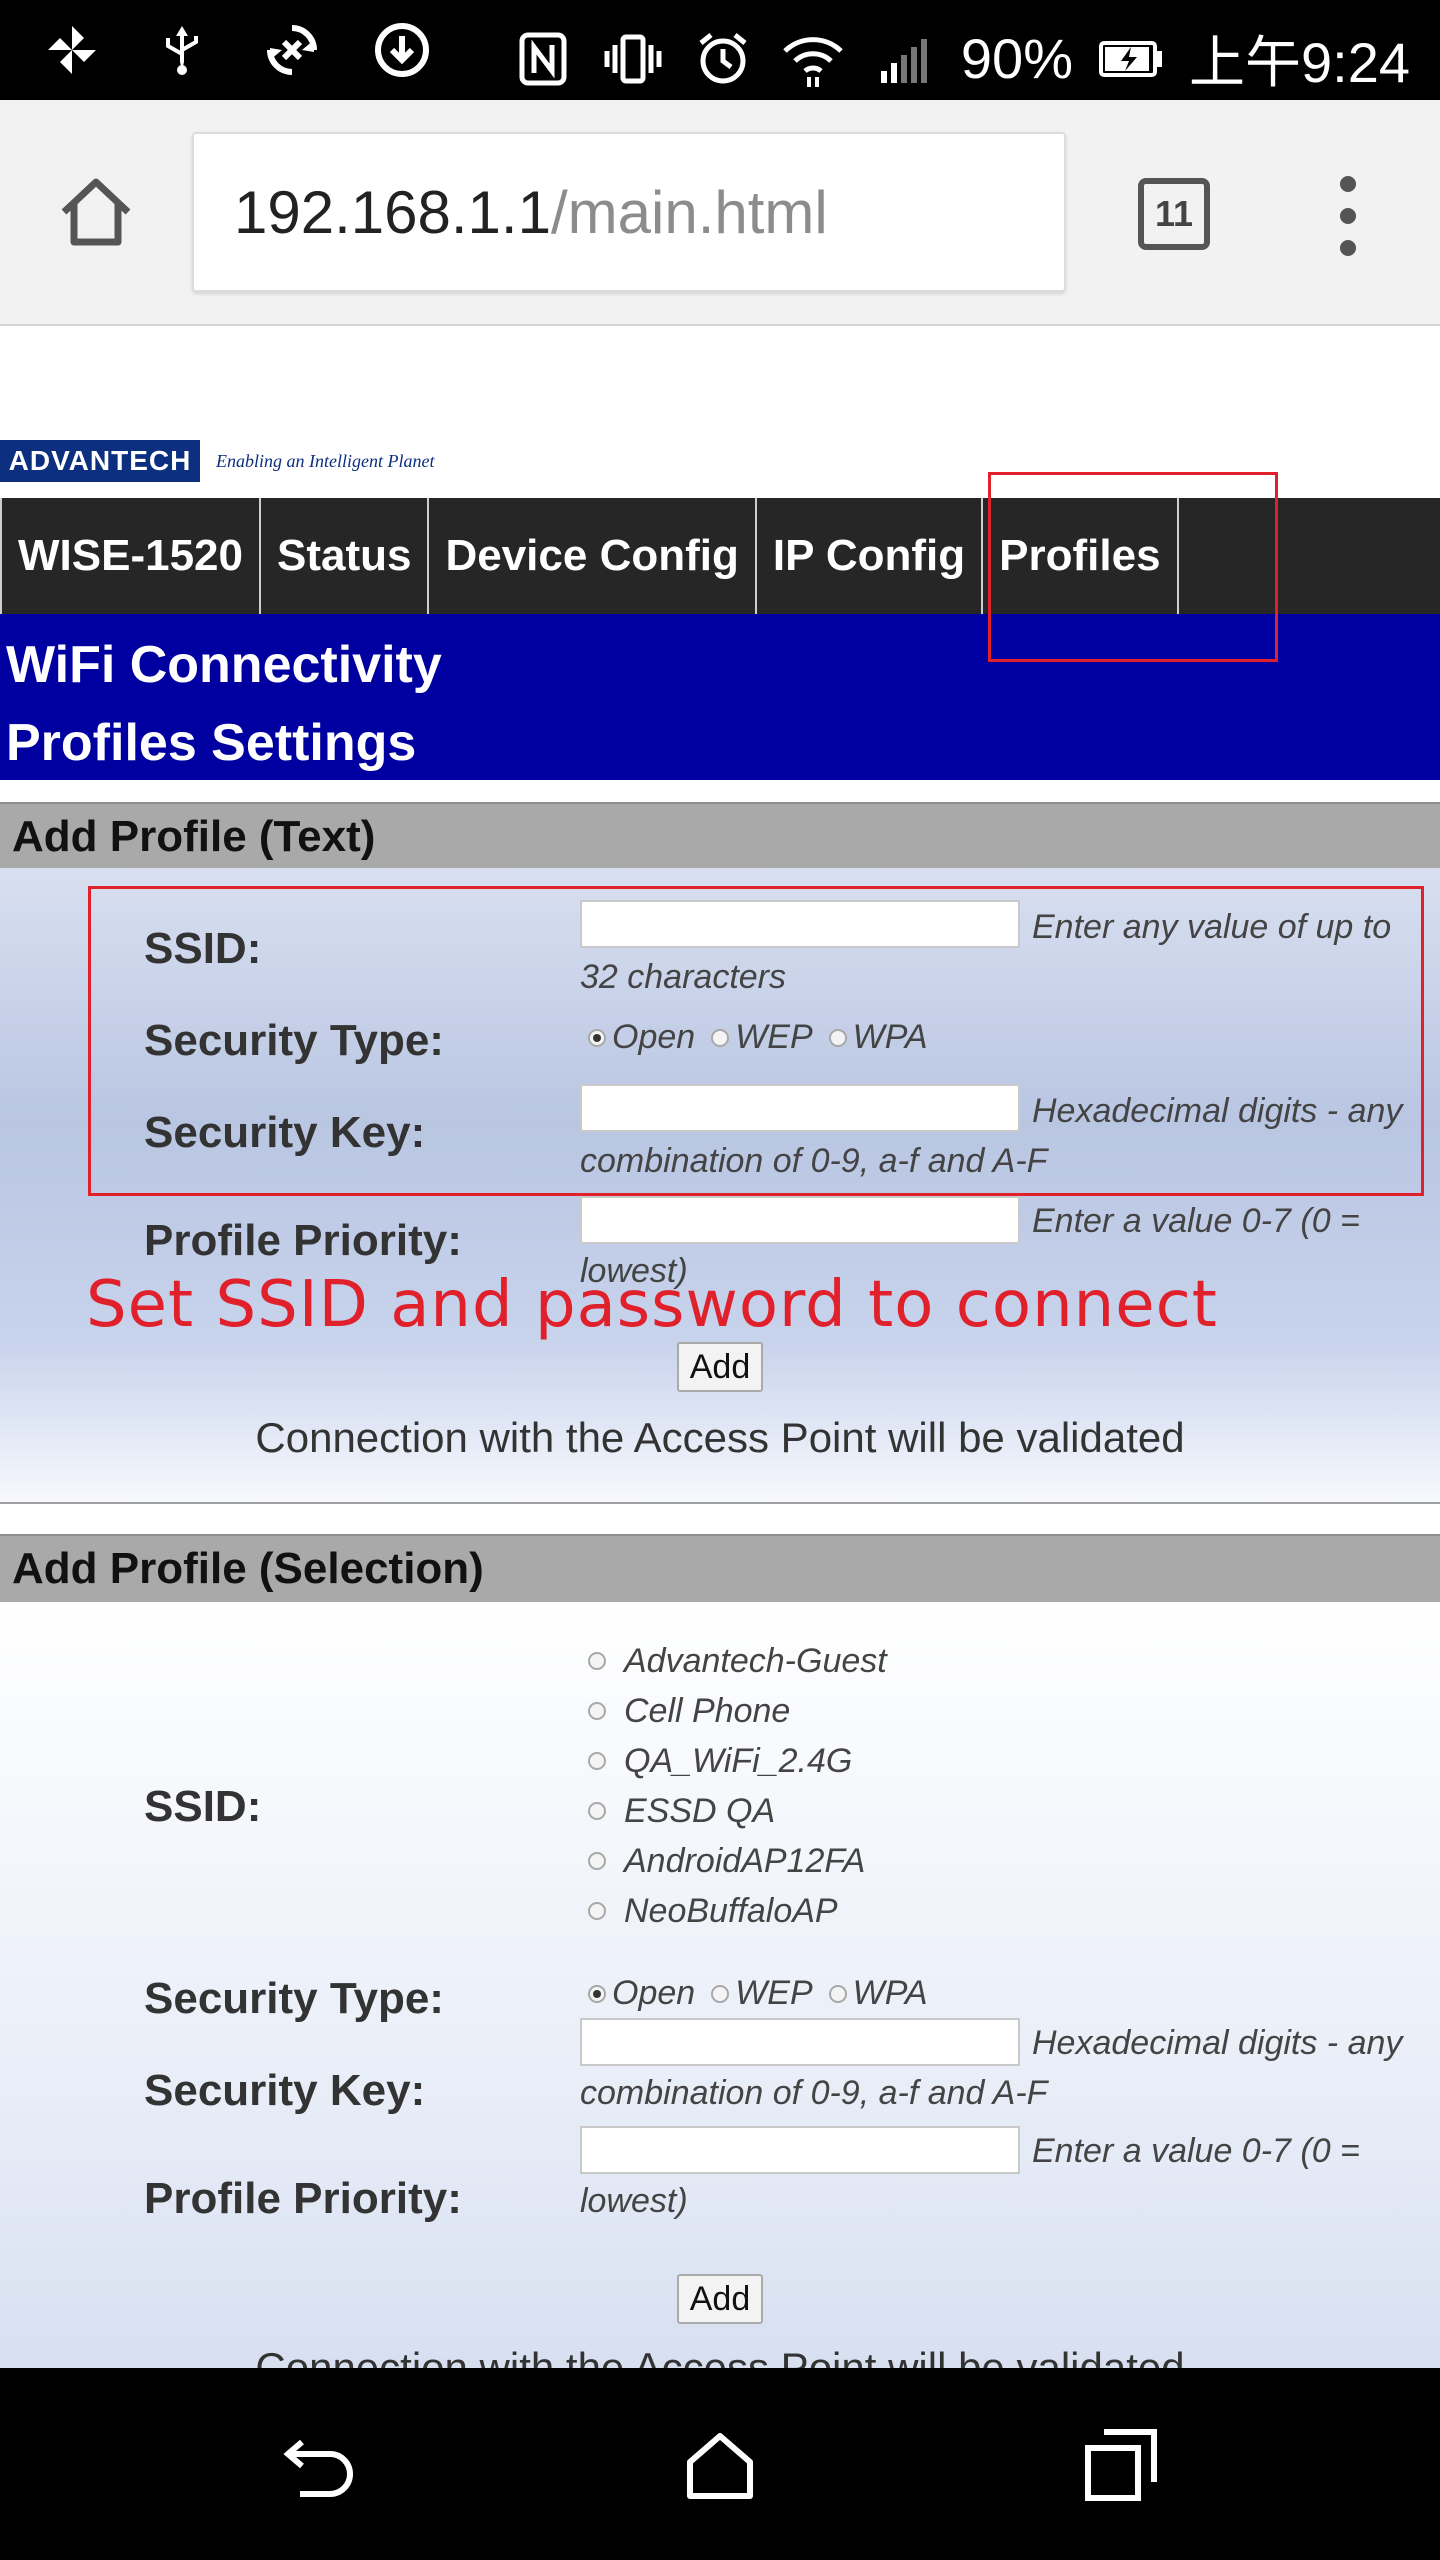 Image resolution: width=1440 pixels, height=2560 pixels. I want to click on nav-item-device-config: Device Config, so click(590, 556).